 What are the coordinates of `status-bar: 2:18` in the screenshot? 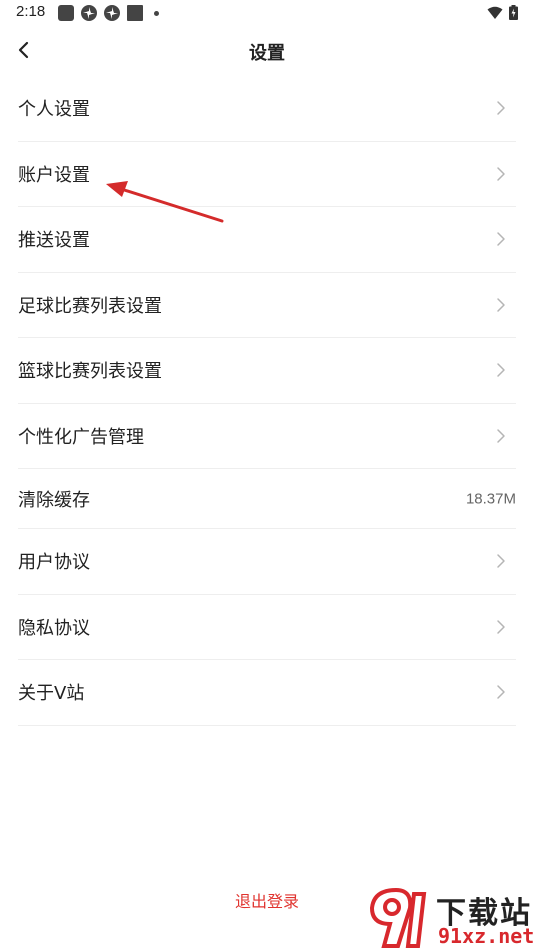 It's located at (267, 14).